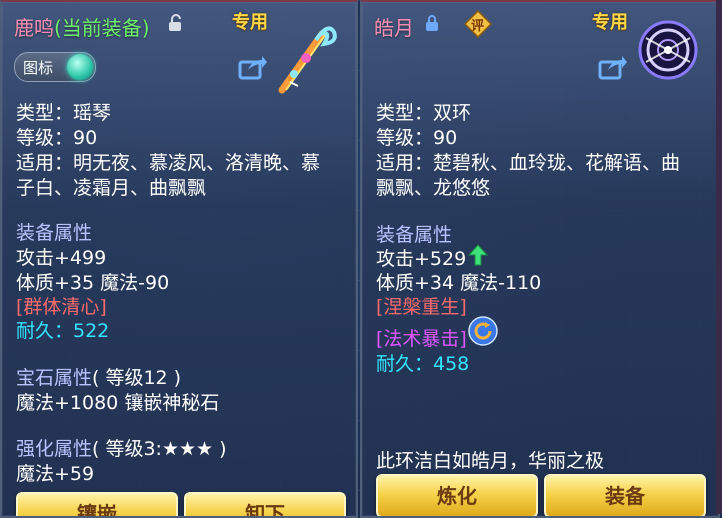  Describe the element at coordinates (55, 67) in the screenshot. I see `icon-toggle: 图标` at that location.